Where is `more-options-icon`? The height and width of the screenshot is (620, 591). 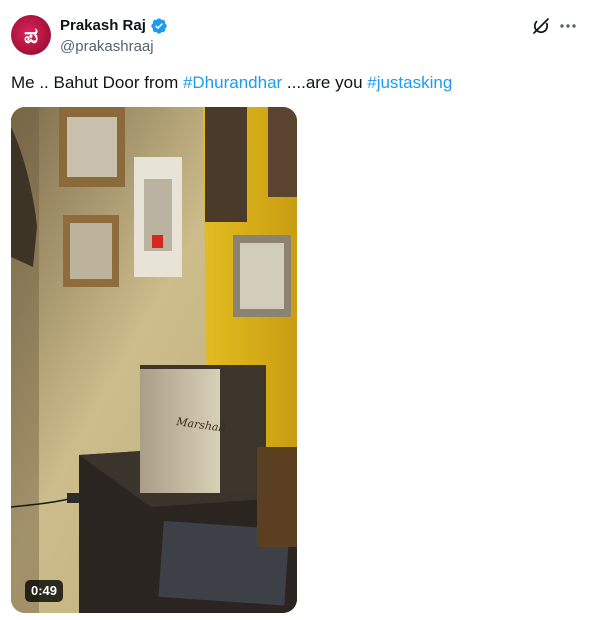
more-options-icon is located at coordinates (568, 26).